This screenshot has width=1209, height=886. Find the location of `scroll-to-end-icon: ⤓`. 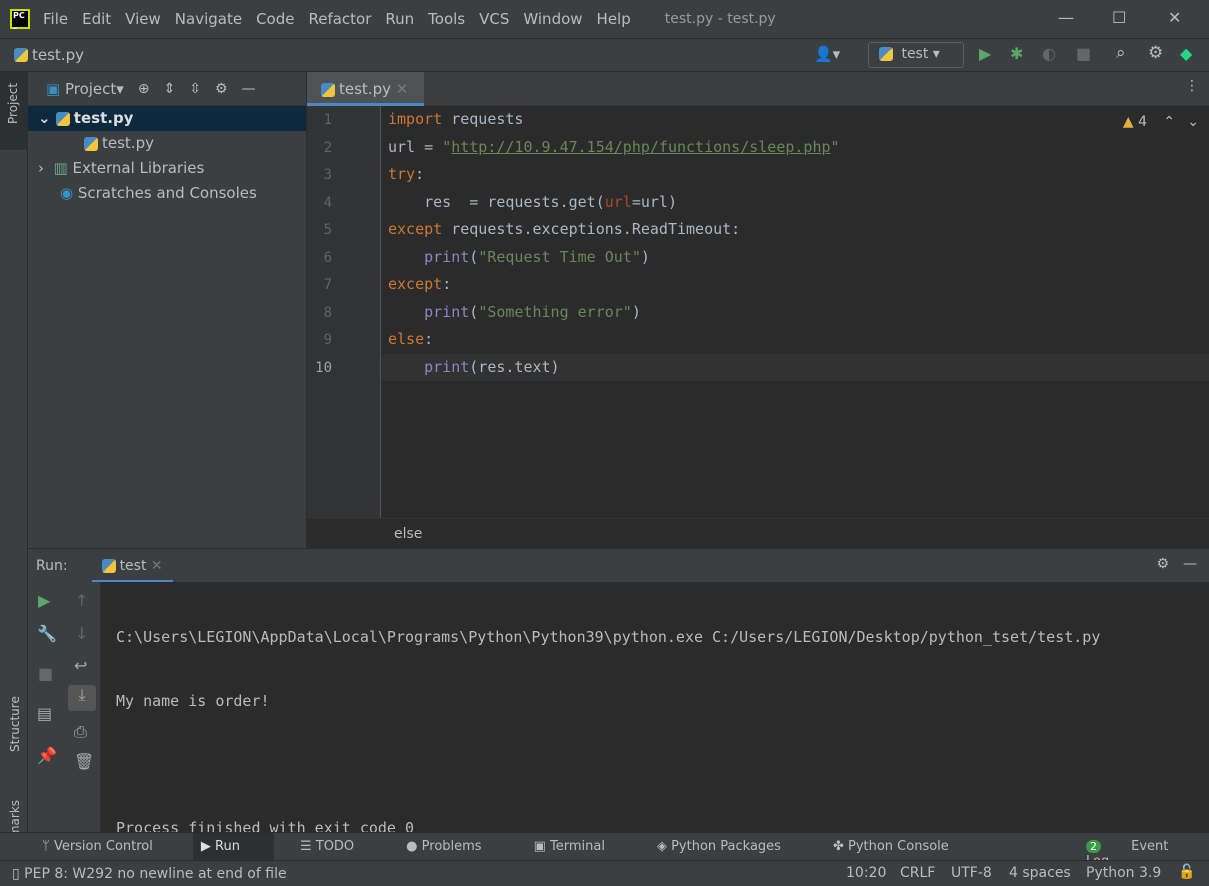

scroll-to-end-icon: ⤓ is located at coordinates (82, 698).